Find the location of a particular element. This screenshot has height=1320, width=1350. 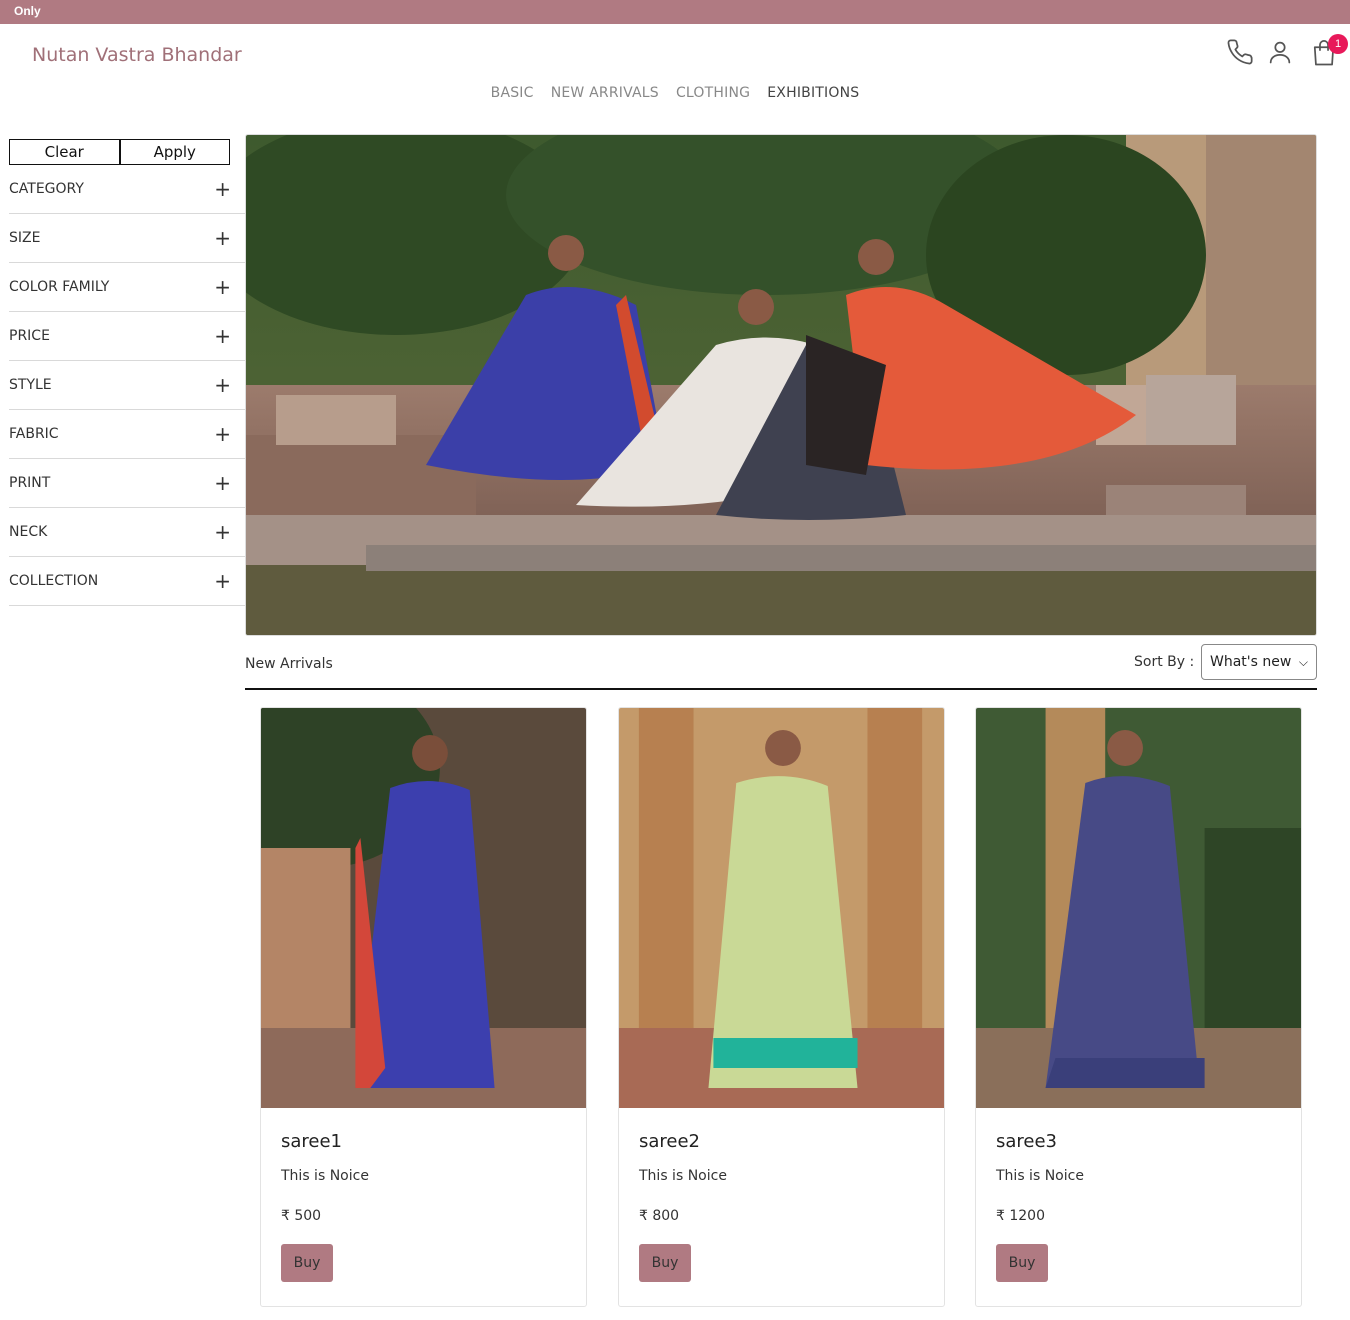

sort-selected-value: What's new is located at coordinates (1251, 662).